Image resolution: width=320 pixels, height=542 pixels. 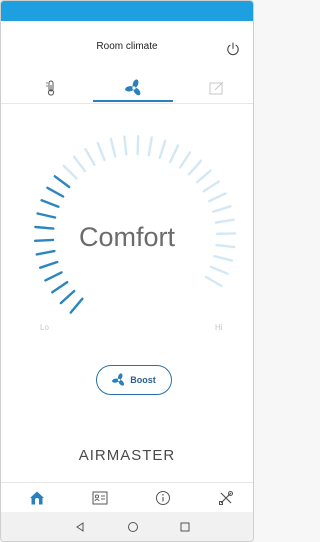 I want to click on home-icon, so click(x=36, y=498).